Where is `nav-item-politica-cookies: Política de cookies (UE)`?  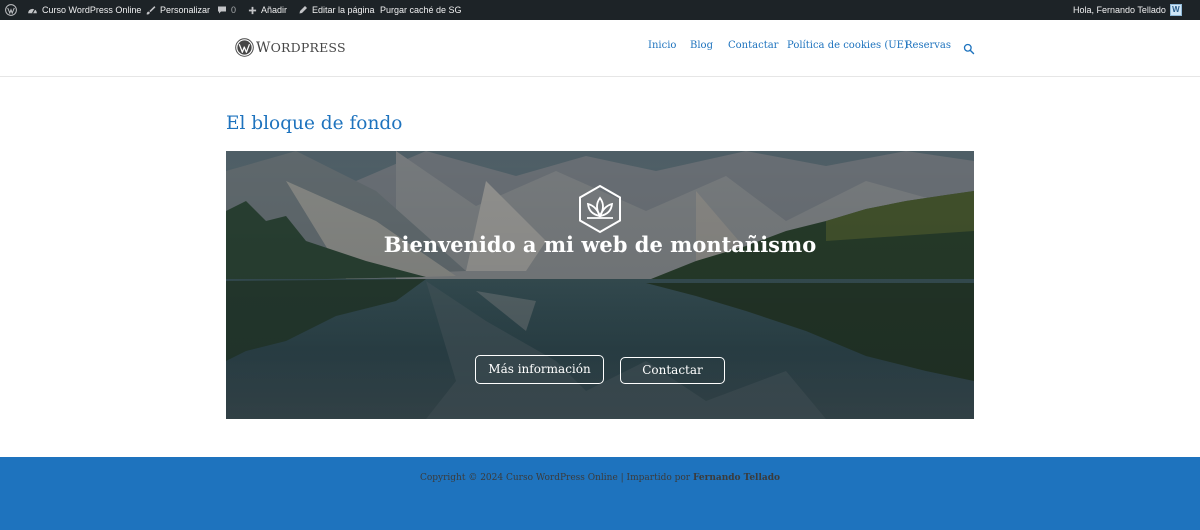
nav-item-politica-cookies: Política de cookies (UE) is located at coordinates (847, 45).